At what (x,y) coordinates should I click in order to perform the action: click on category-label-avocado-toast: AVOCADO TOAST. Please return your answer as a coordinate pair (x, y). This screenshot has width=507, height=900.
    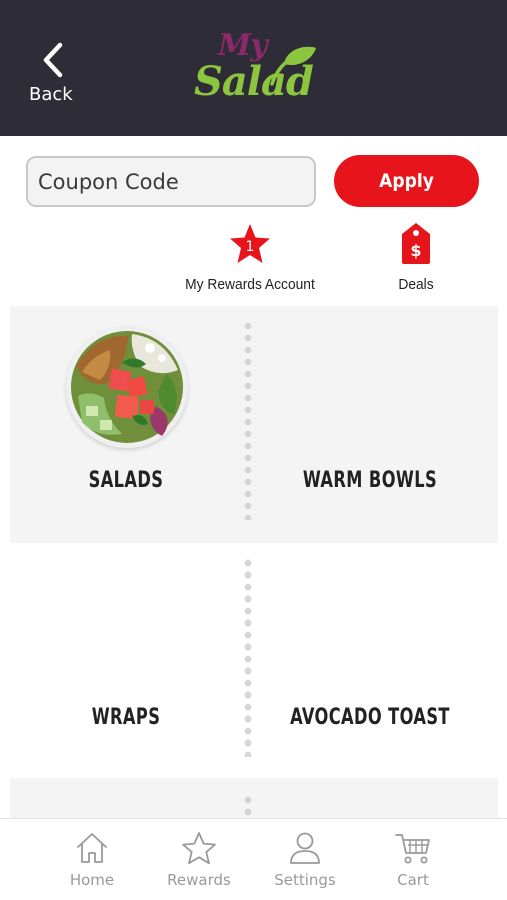
    Looking at the image, I should click on (370, 717).